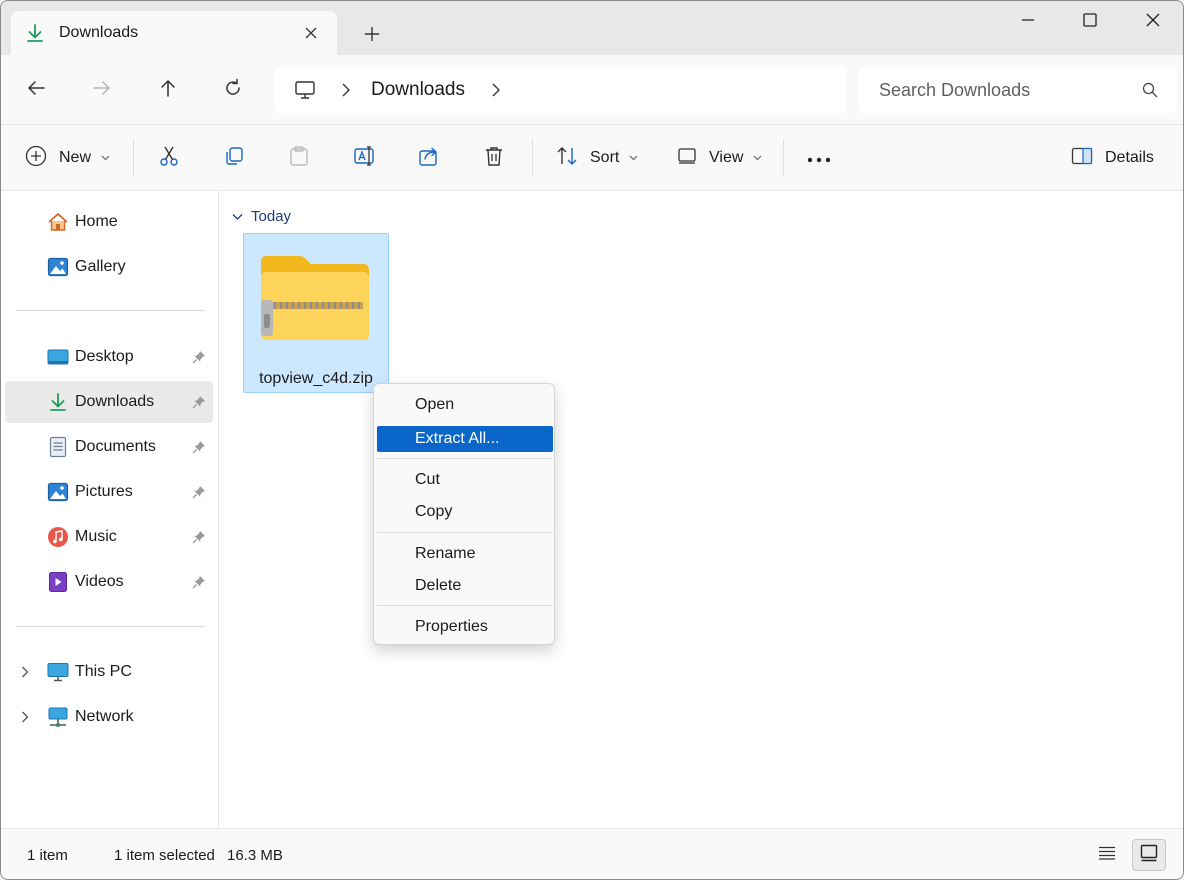 Image resolution: width=1184 pixels, height=880 pixels. Describe the element at coordinates (311, 33) in the screenshot. I see `close-tab-icon` at that location.